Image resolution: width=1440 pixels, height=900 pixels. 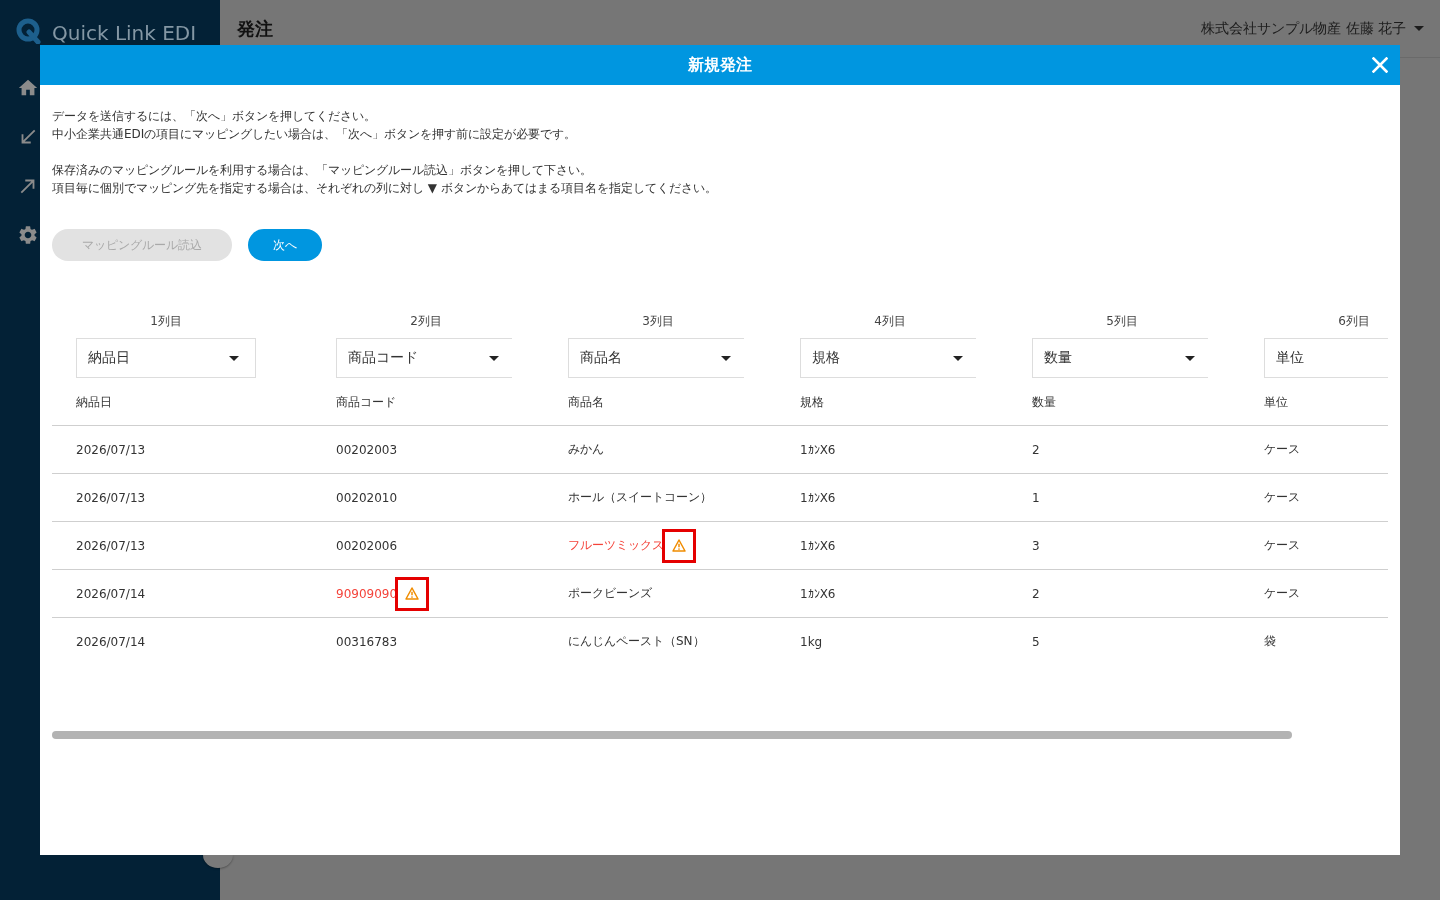 What do you see at coordinates (367, 545) in the screenshot?
I see `table-cell: 00202006` at bounding box center [367, 545].